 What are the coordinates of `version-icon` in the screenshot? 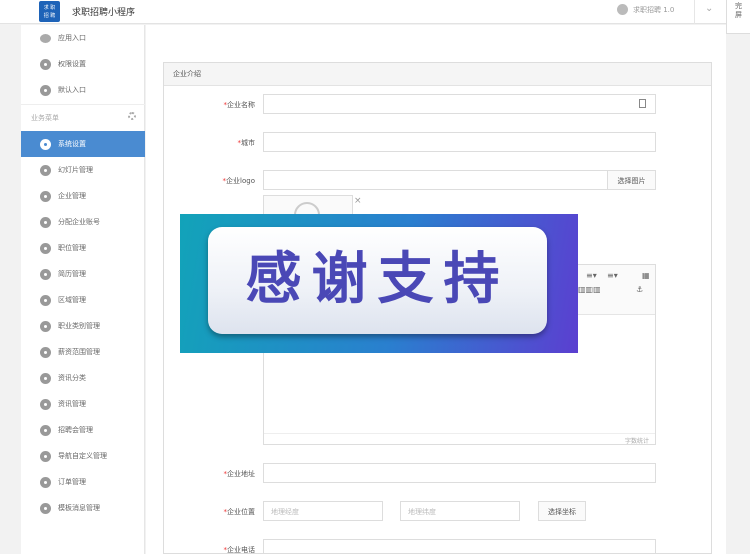 It's located at (622, 9).